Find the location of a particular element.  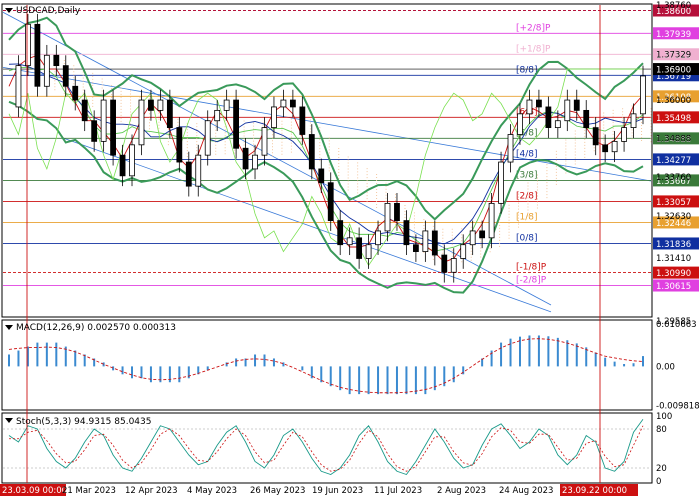

time-tick: 4 May 2023 is located at coordinates (212, 491).